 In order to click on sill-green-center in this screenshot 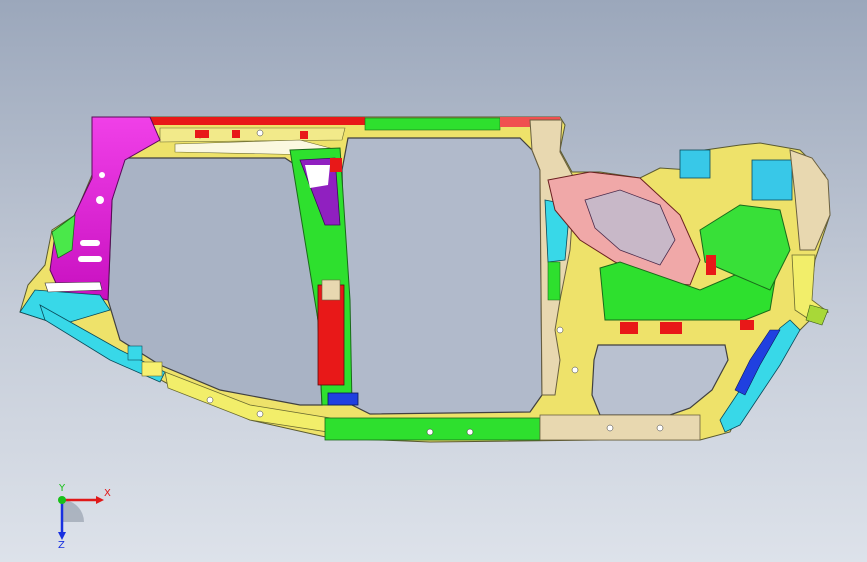, I will do `click(432, 429)`.